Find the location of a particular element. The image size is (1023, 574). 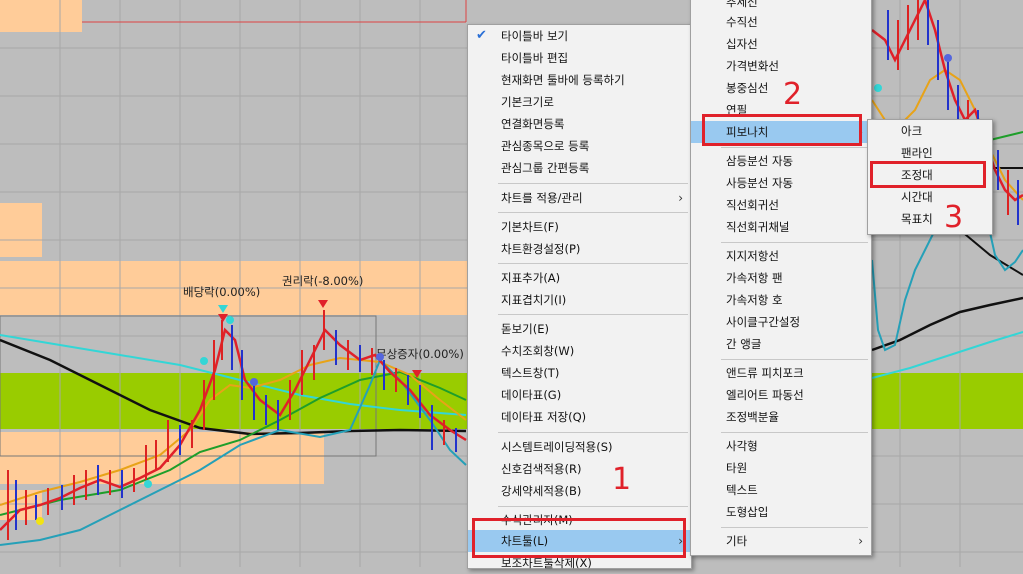

fib-arc: 아크 is located at coordinates (930, 131).